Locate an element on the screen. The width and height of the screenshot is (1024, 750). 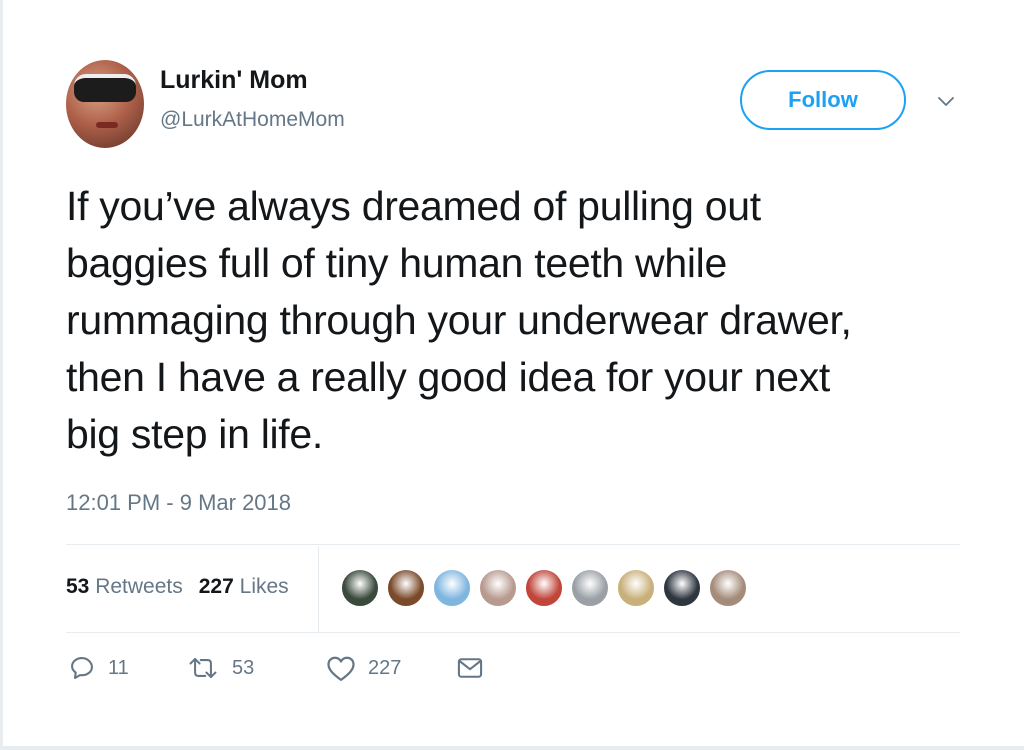
retweets-stat: 53 Retweets is located at coordinates (124, 586).